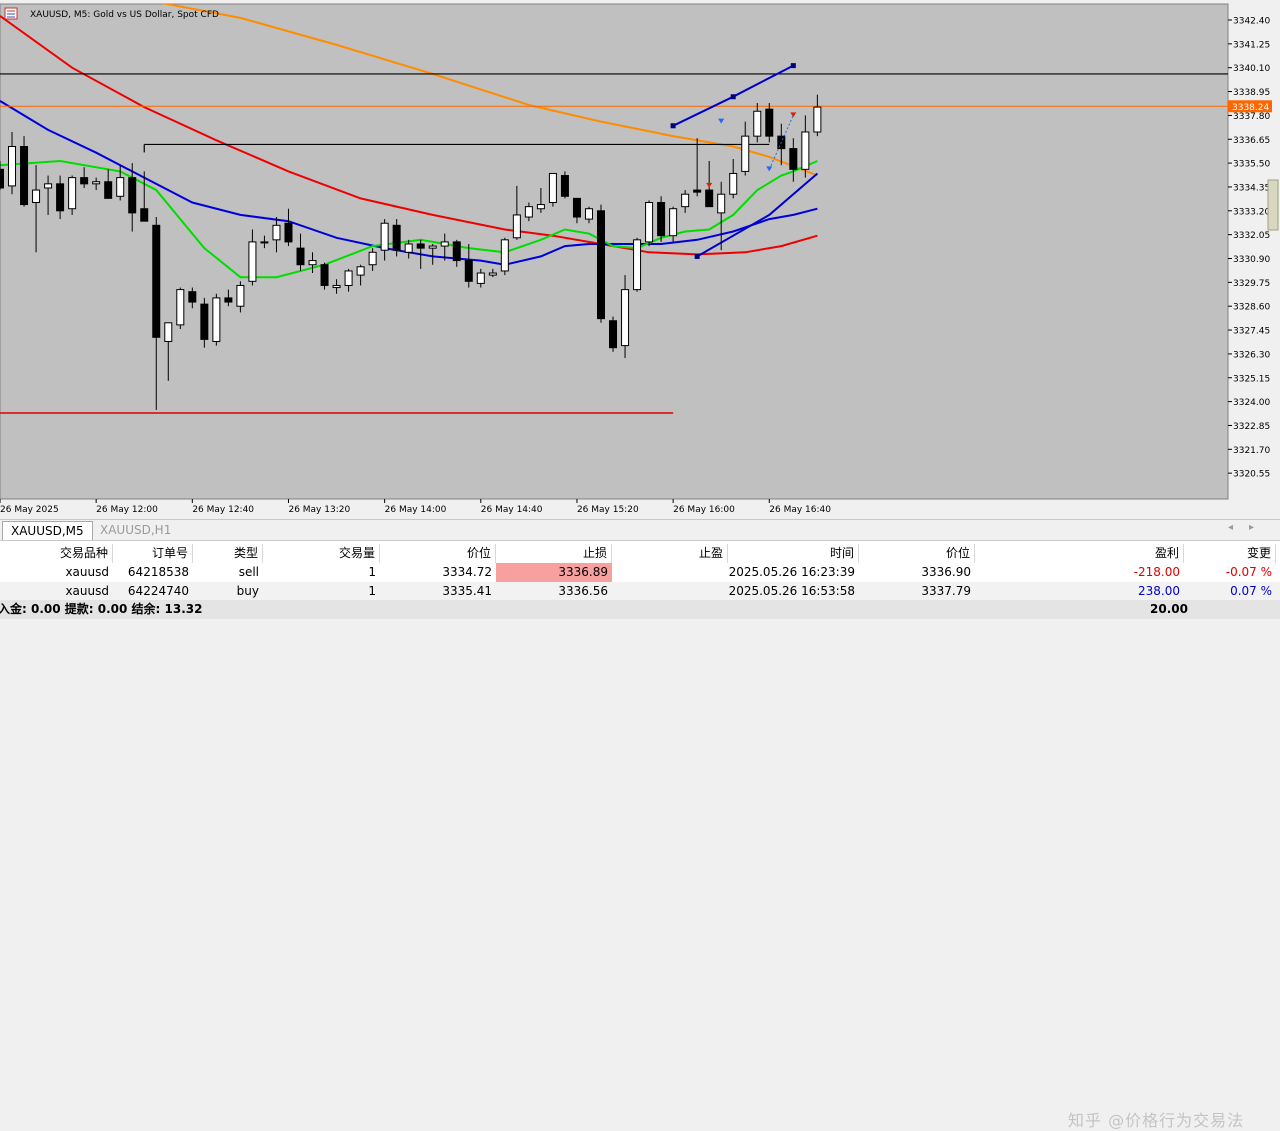 The height and width of the screenshot is (1131, 1280). I want to click on y-tick-label: 3326.30, so click(1251, 355).